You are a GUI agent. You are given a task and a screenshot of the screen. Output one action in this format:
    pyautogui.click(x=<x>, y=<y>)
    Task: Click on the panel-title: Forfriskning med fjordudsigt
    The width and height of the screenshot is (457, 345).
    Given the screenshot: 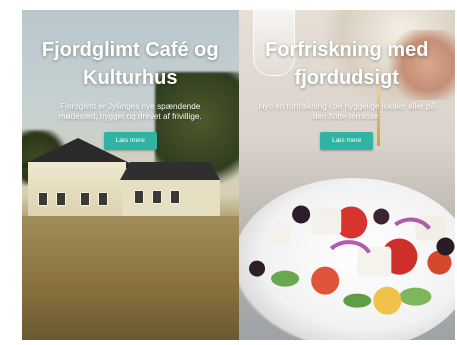 What is the action you would take?
    pyautogui.click(x=347, y=64)
    